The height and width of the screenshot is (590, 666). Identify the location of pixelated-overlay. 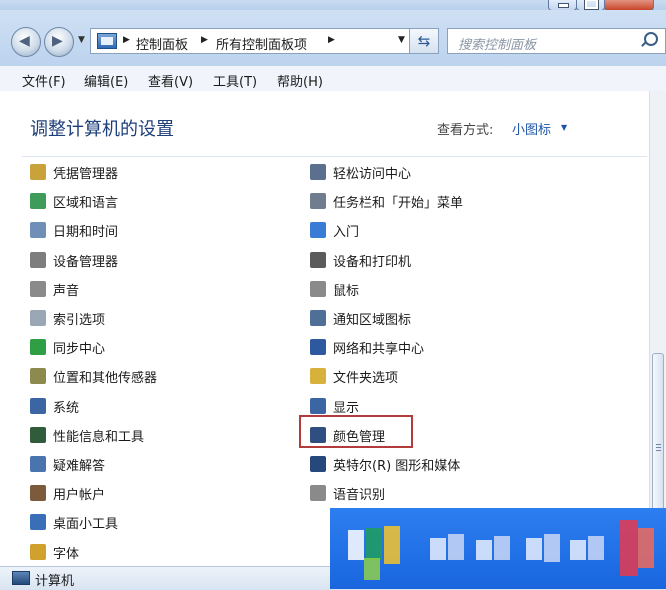
(498, 548).